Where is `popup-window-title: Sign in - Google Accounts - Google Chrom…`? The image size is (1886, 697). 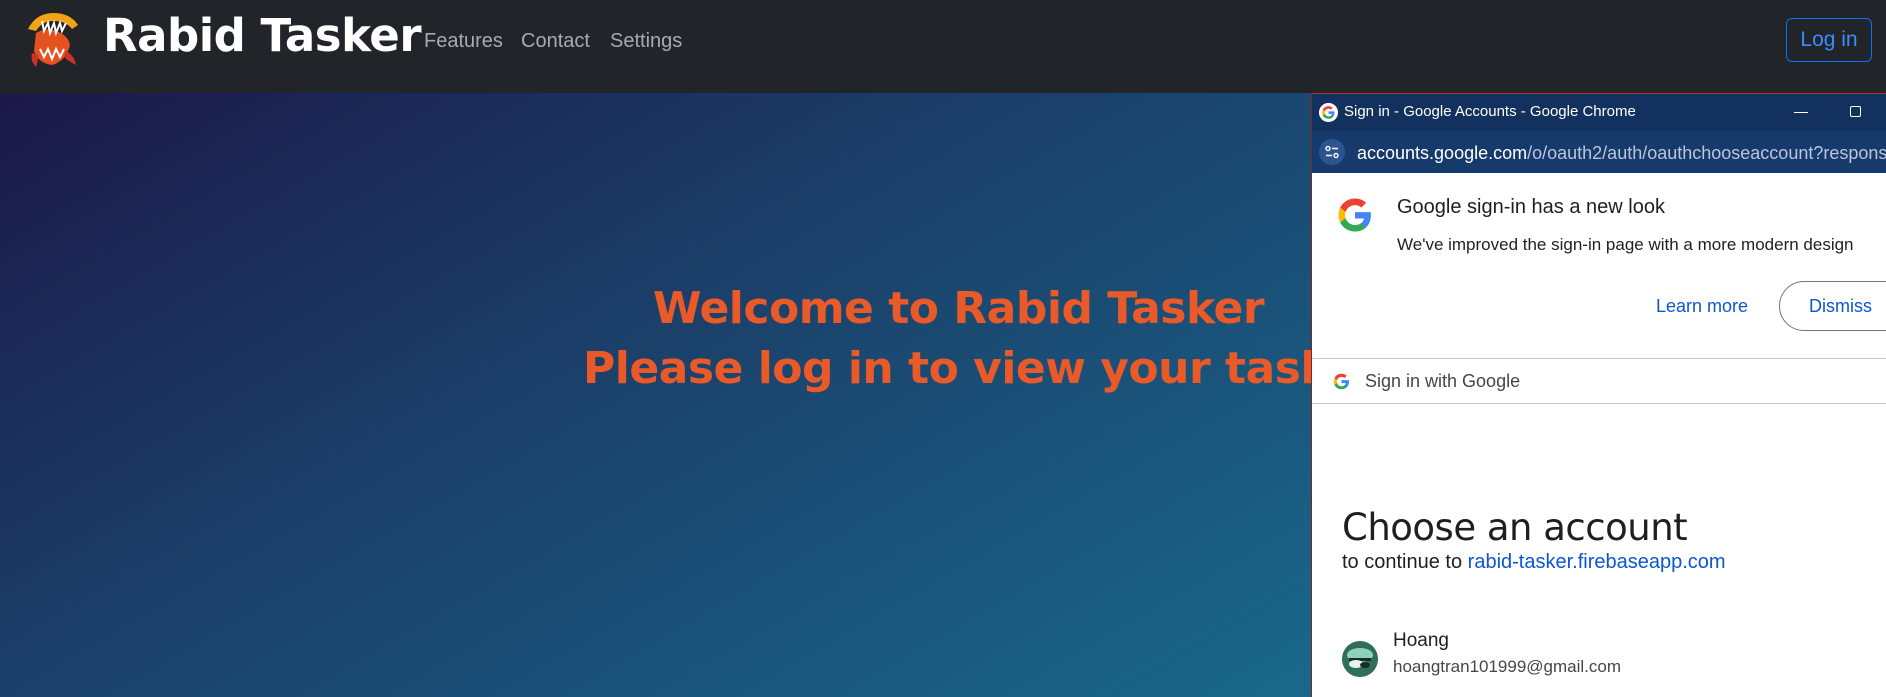
popup-window-title: Sign in - Google Accounts - Google Chrom… is located at coordinates (1490, 111).